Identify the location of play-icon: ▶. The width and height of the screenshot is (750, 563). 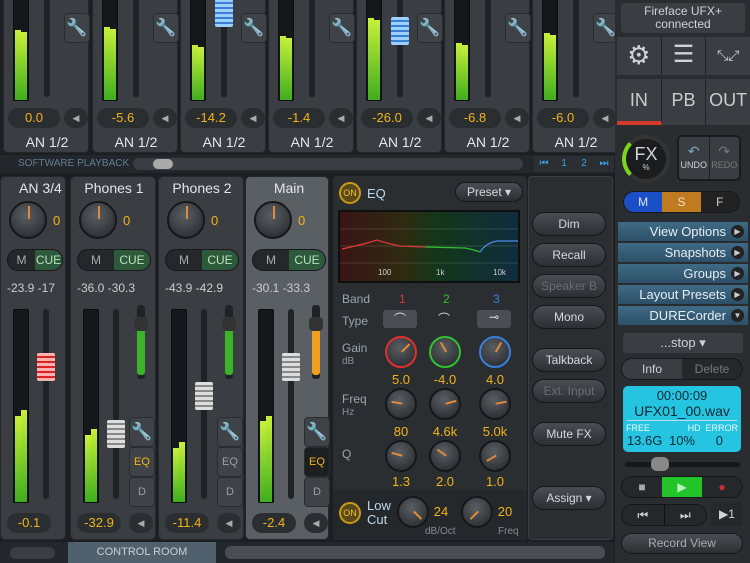
(682, 487).